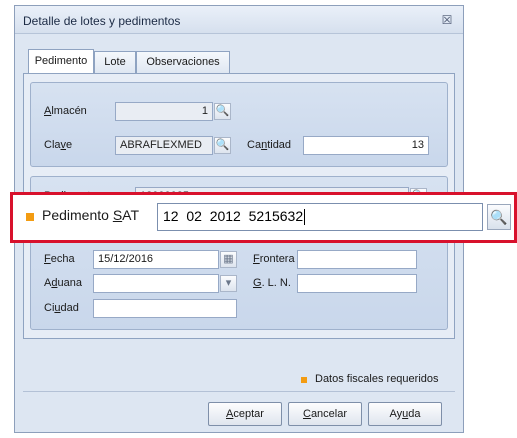  I want to click on ciudad-label: Ciudad, so click(61, 308).